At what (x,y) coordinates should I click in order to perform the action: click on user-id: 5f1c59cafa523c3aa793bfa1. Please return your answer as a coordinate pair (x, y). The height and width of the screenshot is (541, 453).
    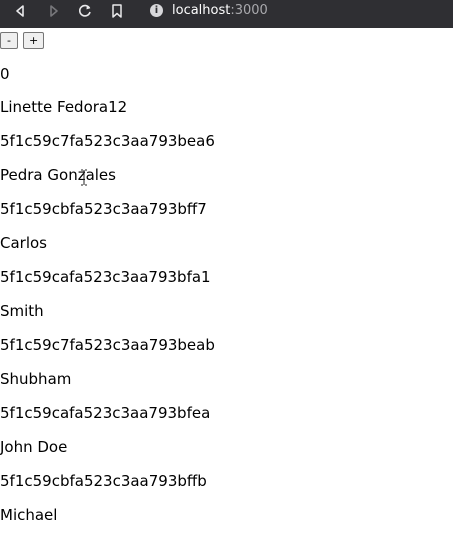
    Looking at the image, I should click on (105, 277).